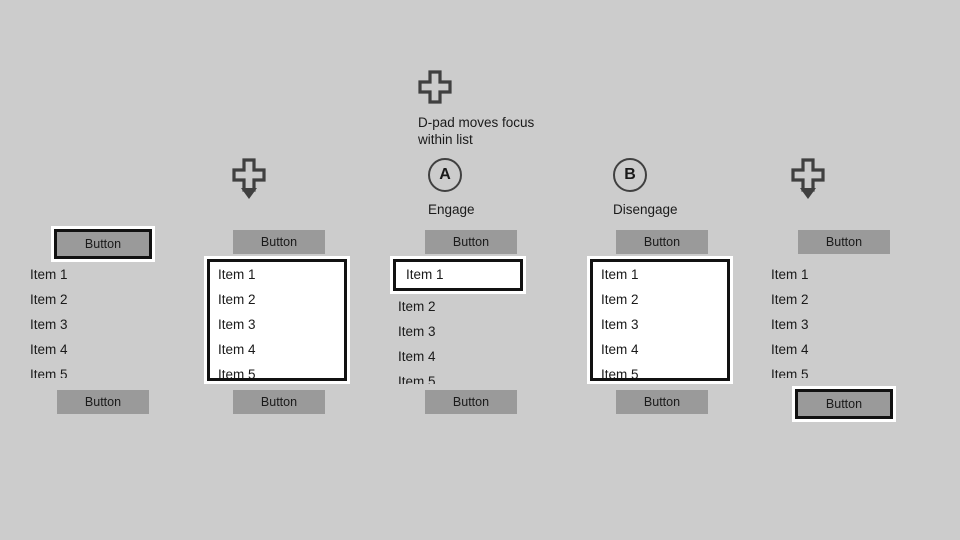 The width and height of the screenshot is (960, 540). I want to click on column-1-list-slot: Item 1 Item 2 Item 3 Item 4 Item 5, so click(103, 320).